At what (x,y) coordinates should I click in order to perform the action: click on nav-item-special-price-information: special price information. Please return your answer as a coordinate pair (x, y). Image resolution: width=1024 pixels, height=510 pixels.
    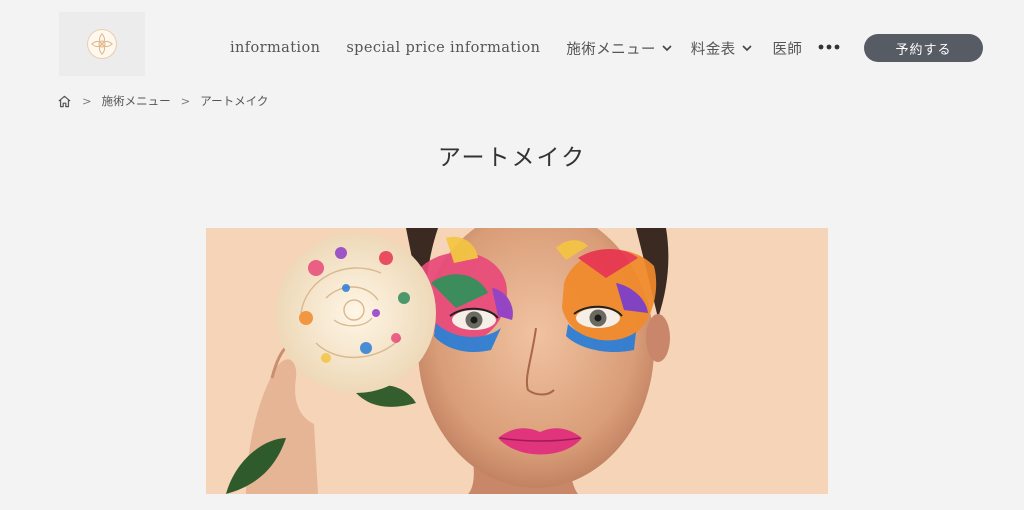
    Looking at the image, I should click on (443, 48).